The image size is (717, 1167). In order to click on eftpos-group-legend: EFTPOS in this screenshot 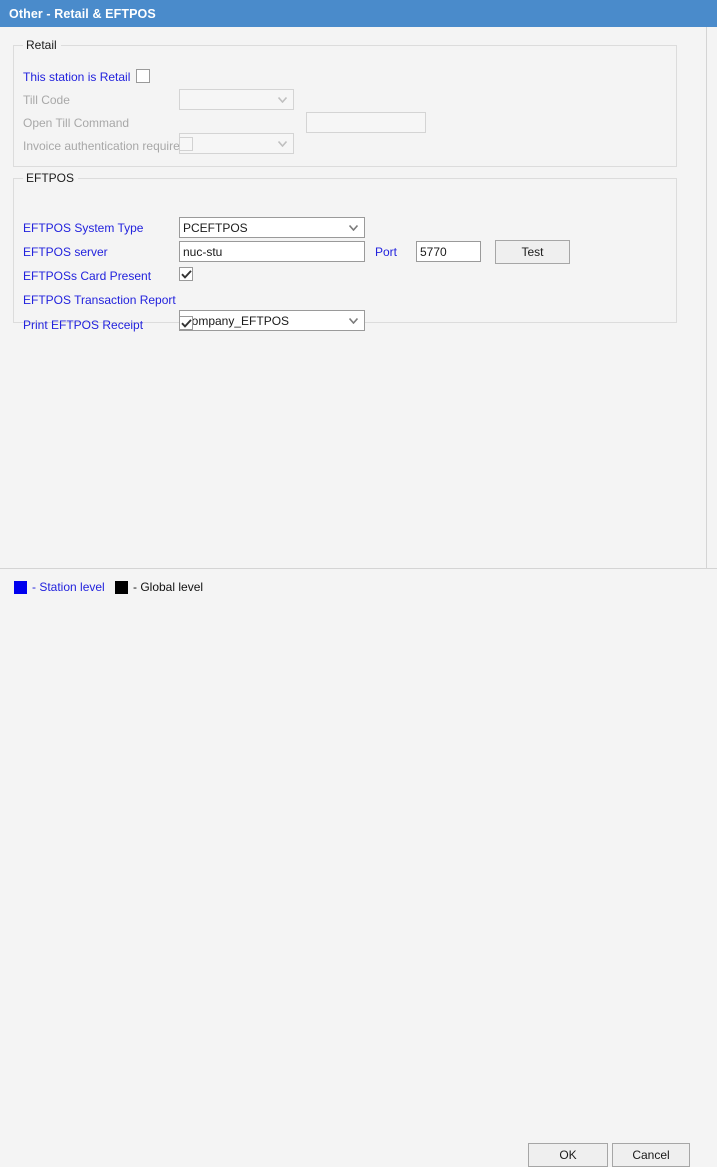, I will do `click(51, 178)`.